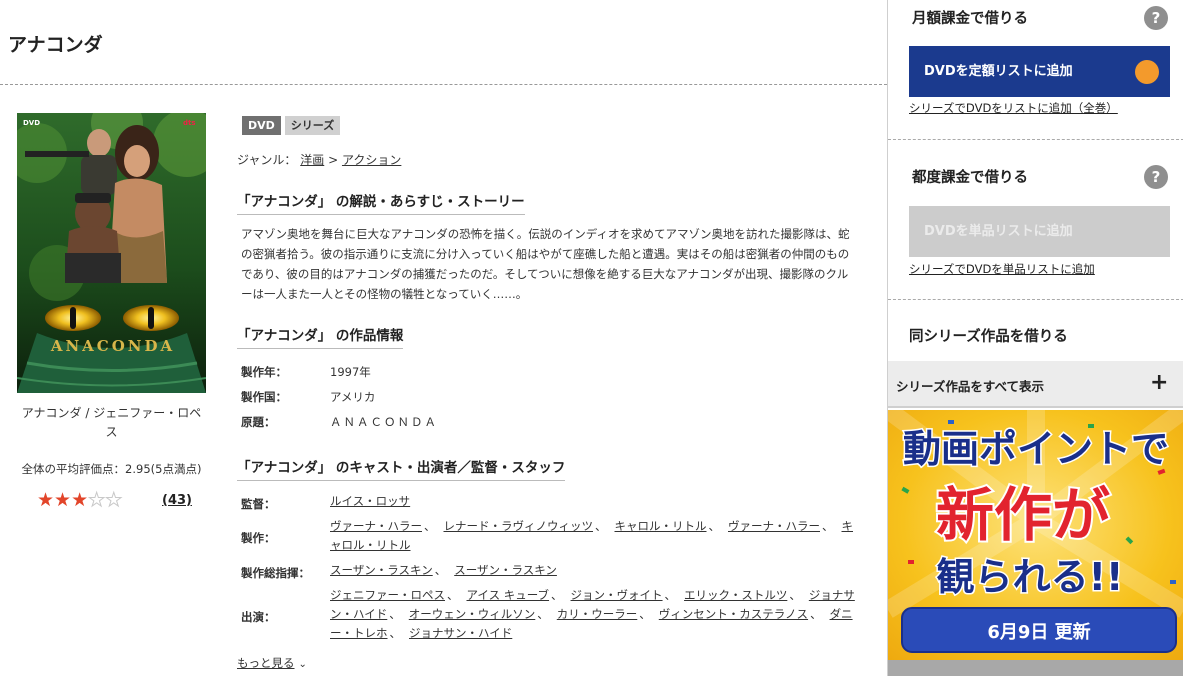 This screenshot has width=1183, height=676. I want to click on staff-name-link: アイス キューブ, so click(508, 595).